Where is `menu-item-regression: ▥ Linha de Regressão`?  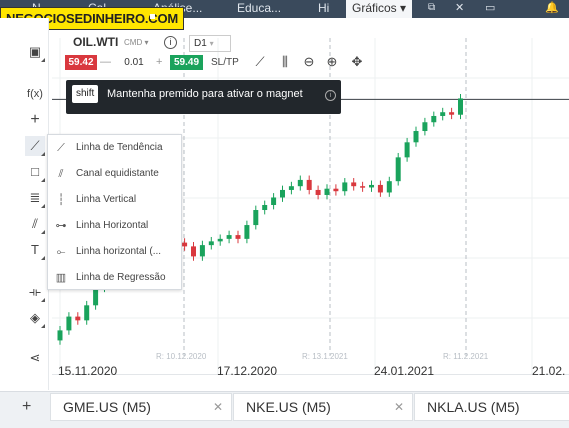
menu-item-regression: ▥ Linha de Regressão is located at coordinates (114, 278).